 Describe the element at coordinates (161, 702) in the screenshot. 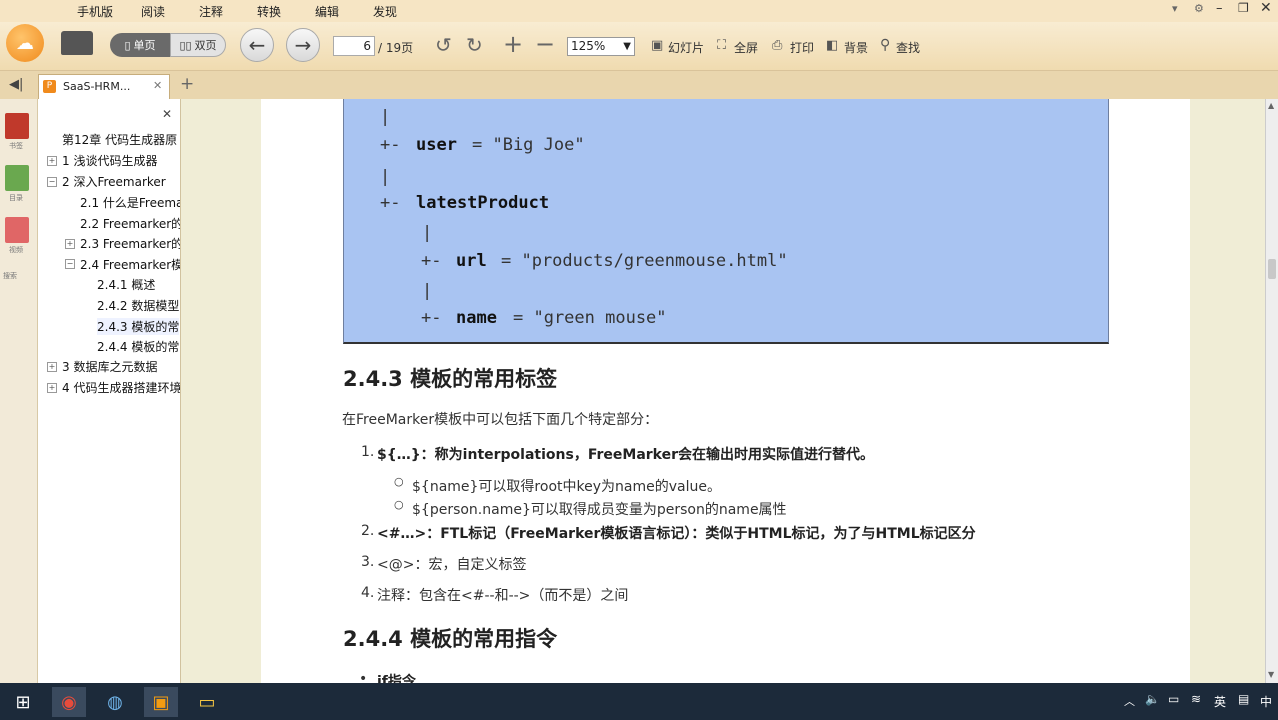

I see `app-icon-reader: ▣` at that location.